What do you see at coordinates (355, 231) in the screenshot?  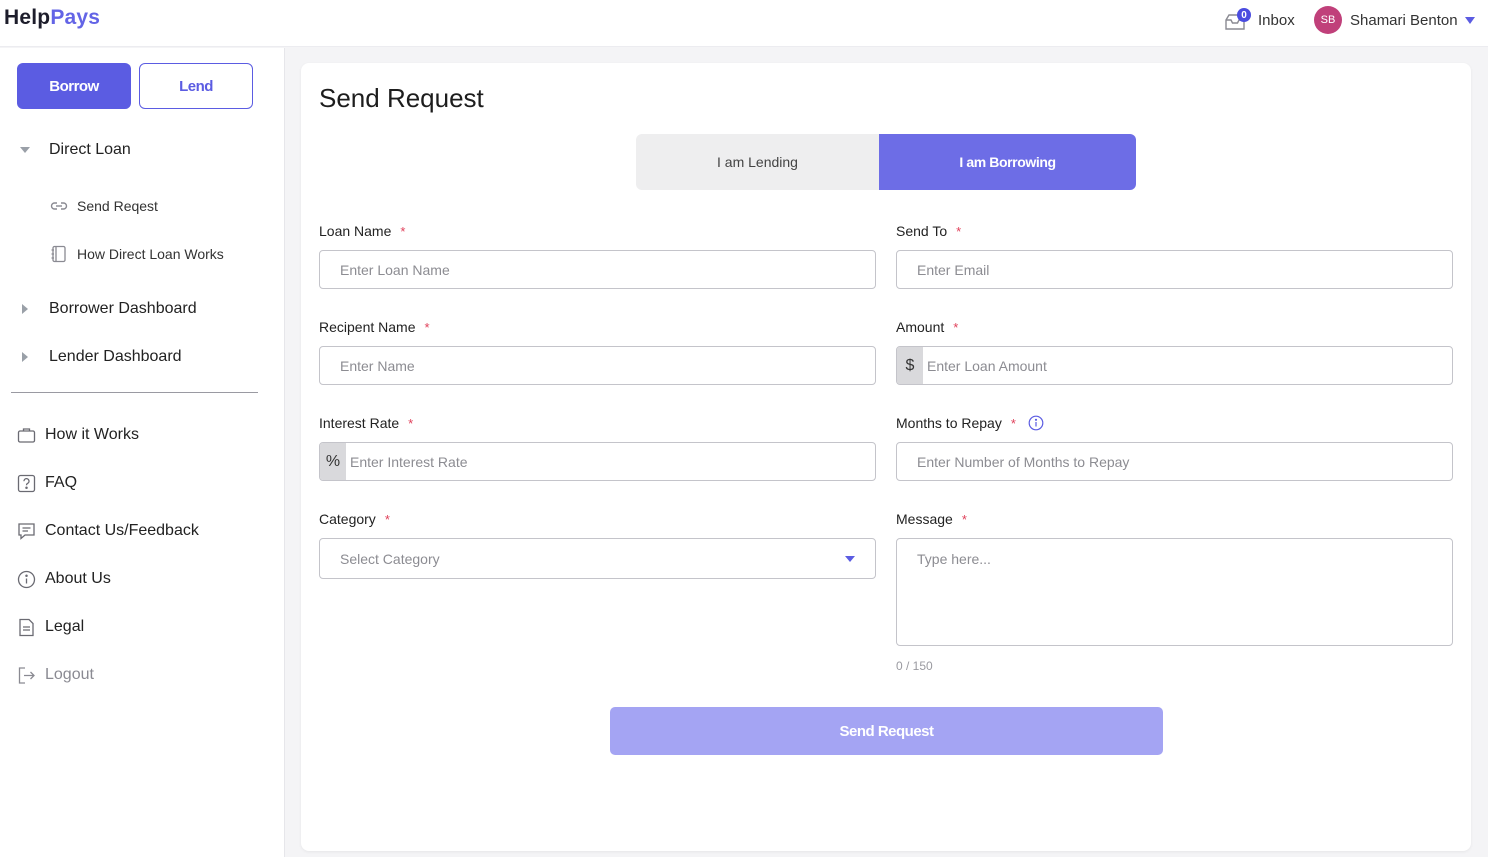 I see `label-text: Loan Name` at bounding box center [355, 231].